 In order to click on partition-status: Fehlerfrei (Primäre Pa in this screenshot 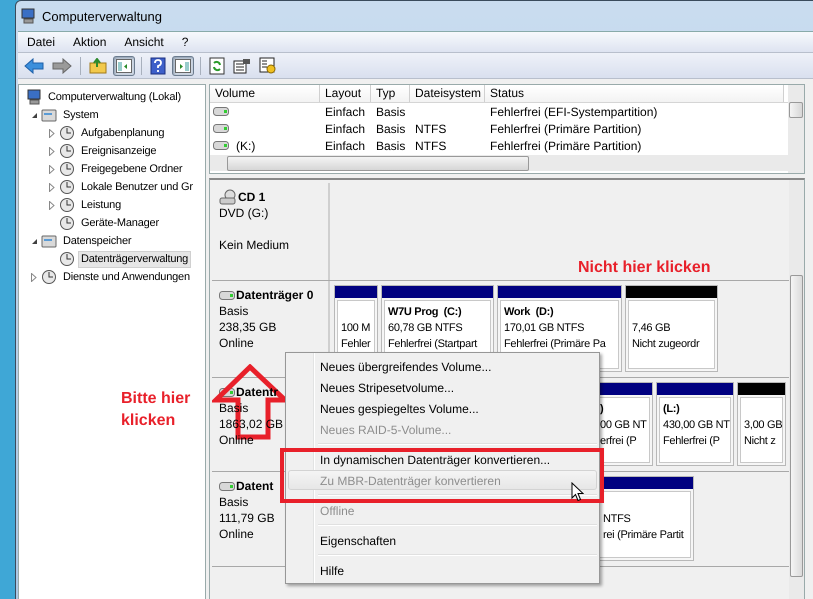, I will do `click(555, 344)`.